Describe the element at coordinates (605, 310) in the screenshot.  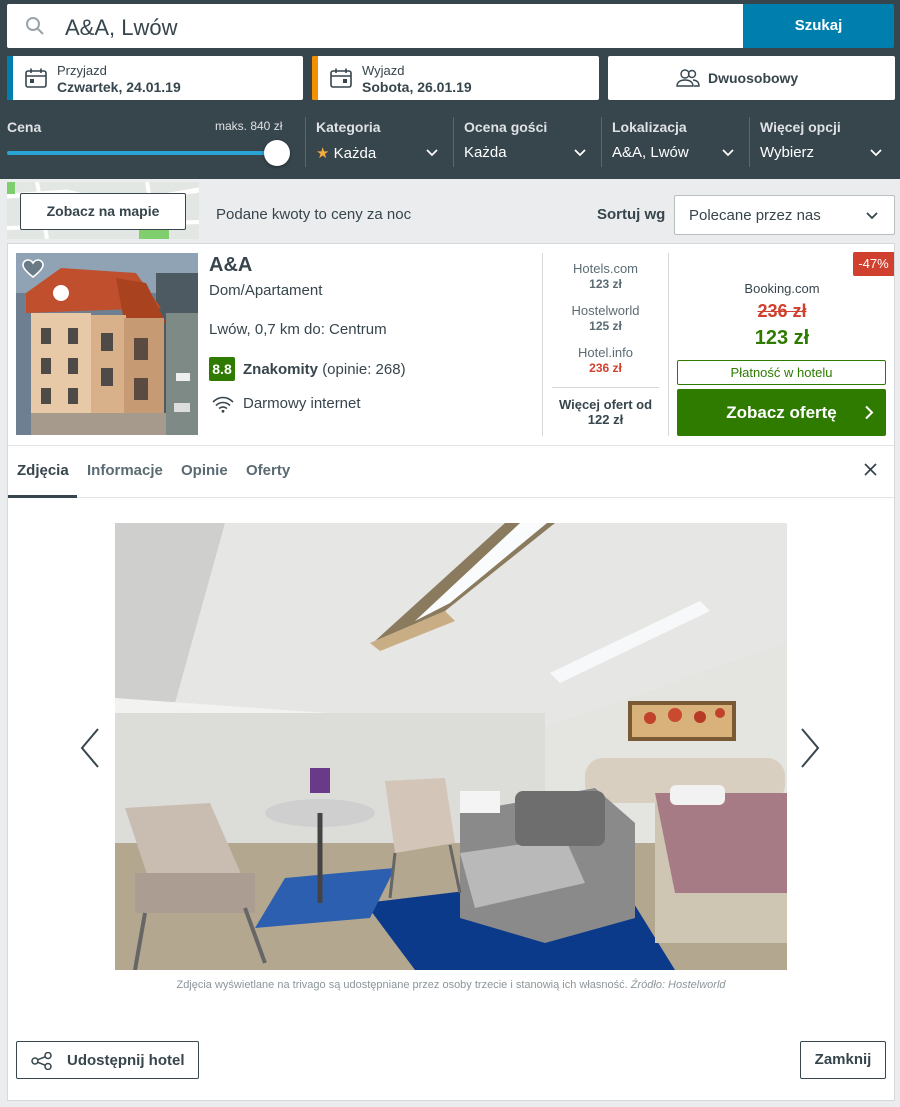
I see `partner-name: Hostelworld` at that location.